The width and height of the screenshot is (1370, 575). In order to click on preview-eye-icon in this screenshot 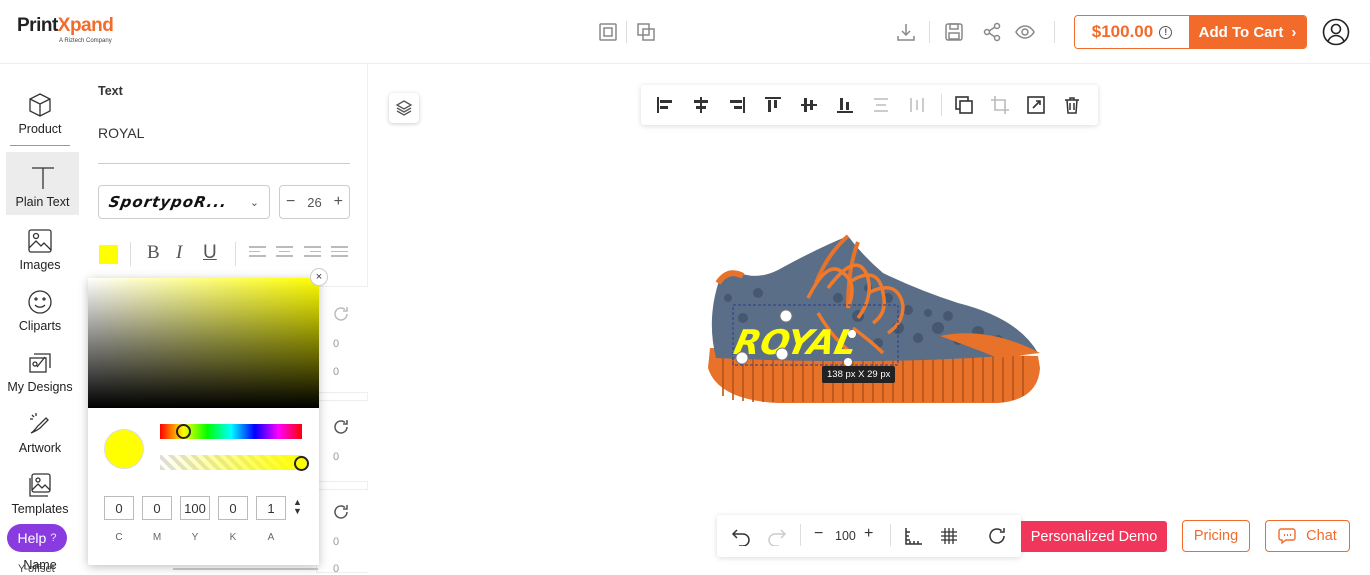, I will do `click(1025, 32)`.